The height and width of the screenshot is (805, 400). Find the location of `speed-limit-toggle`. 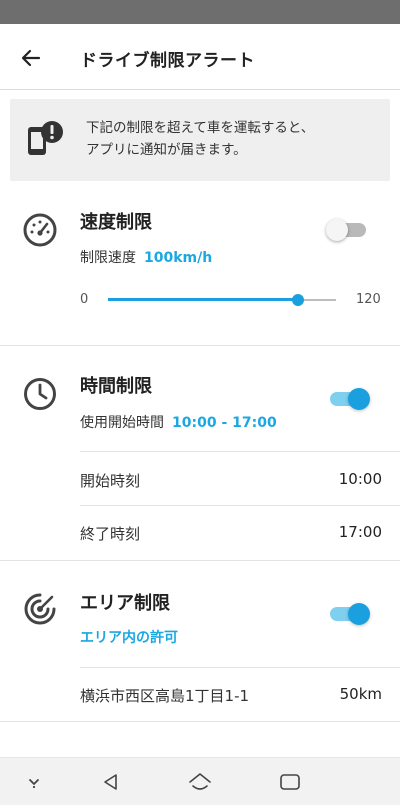

speed-limit-toggle is located at coordinates (348, 230).